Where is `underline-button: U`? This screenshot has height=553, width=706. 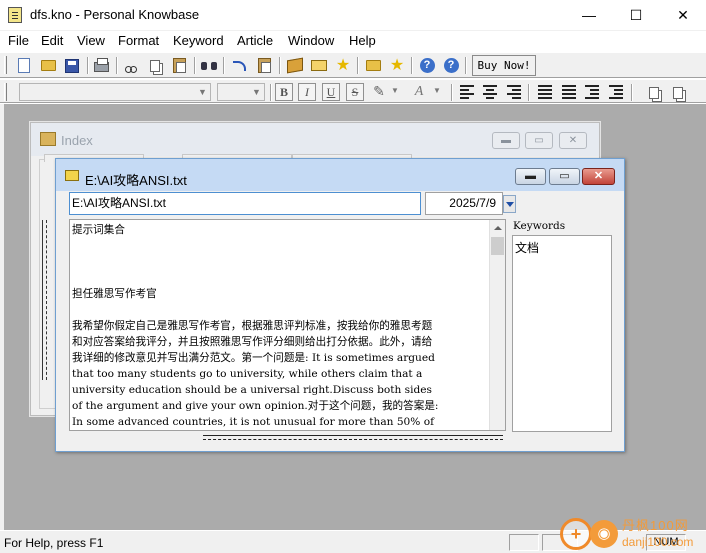
underline-button: U is located at coordinates (331, 92).